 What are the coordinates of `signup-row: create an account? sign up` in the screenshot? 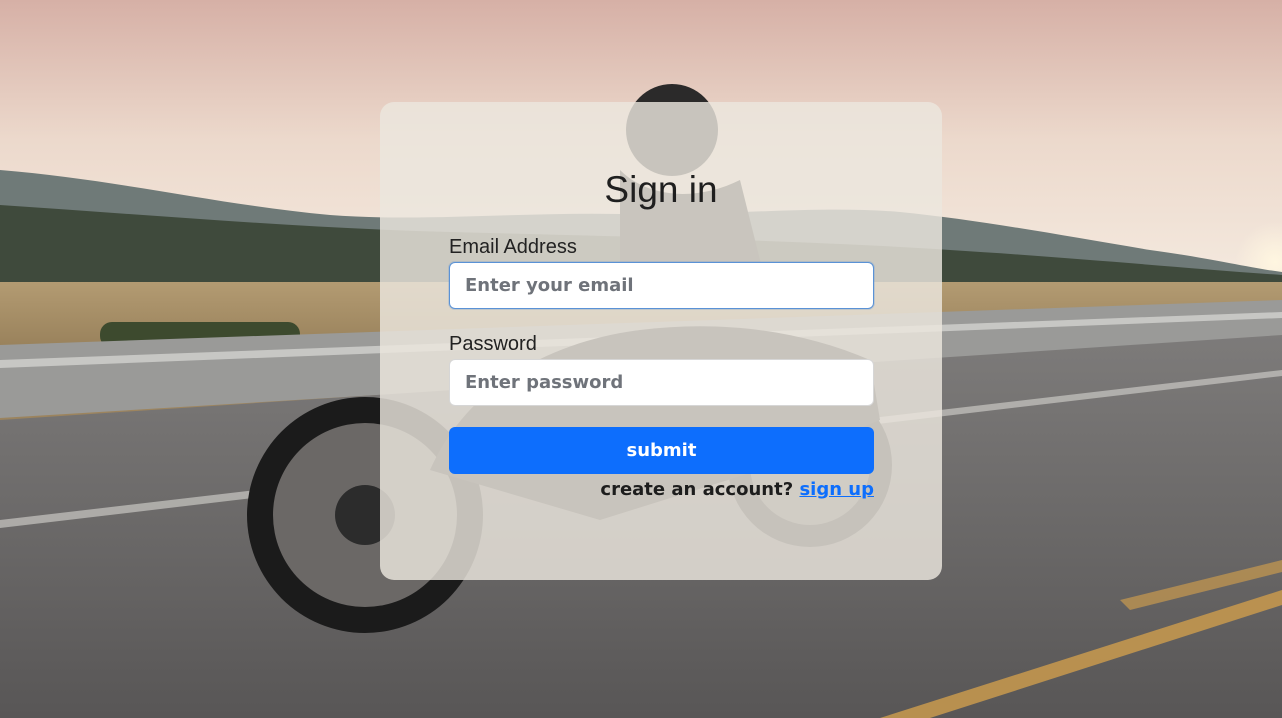 It's located at (661, 490).